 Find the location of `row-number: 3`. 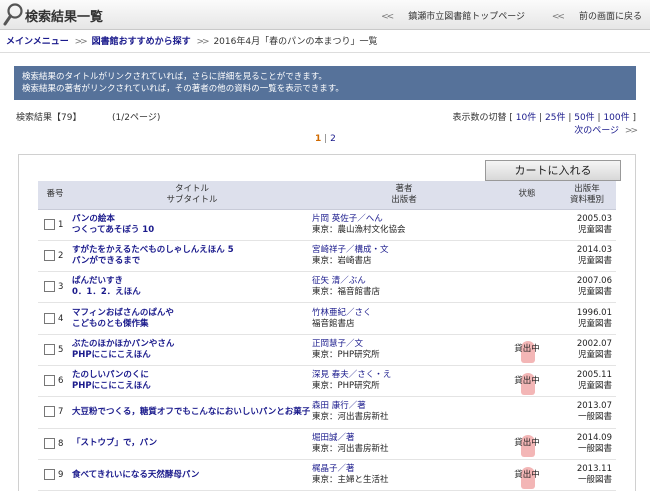

row-number: 3 is located at coordinates (61, 287).